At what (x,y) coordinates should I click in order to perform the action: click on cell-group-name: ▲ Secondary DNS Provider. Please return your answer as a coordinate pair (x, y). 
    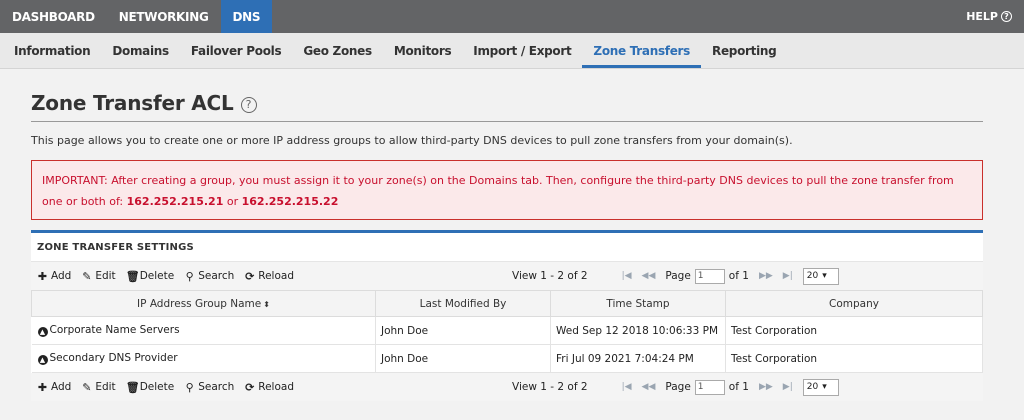
    Looking at the image, I should click on (203, 358).